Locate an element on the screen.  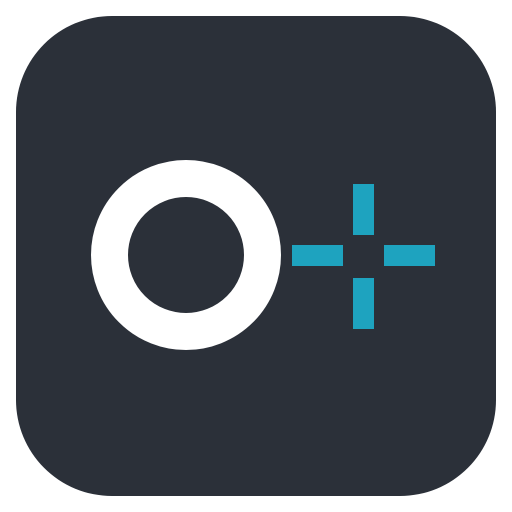
circle-ring-icon is located at coordinates (186, 255).